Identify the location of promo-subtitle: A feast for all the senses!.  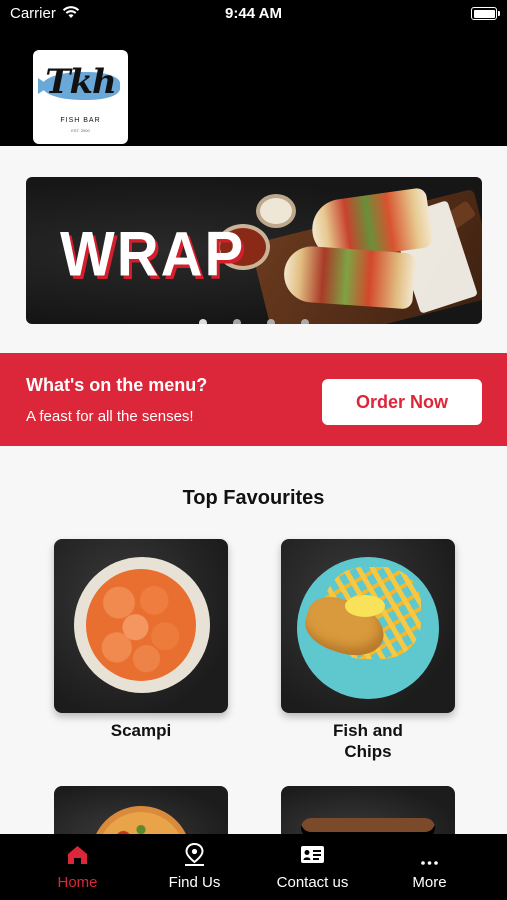
(110, 416).